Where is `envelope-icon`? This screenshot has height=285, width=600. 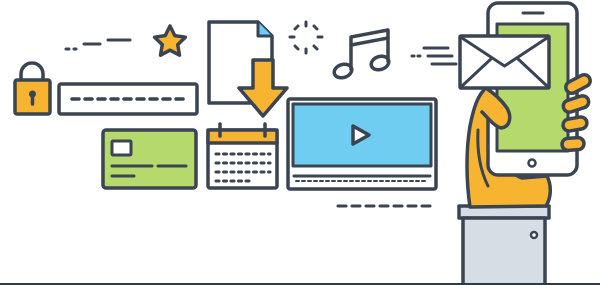 envelope-icon is located at coordinates (504, 62).